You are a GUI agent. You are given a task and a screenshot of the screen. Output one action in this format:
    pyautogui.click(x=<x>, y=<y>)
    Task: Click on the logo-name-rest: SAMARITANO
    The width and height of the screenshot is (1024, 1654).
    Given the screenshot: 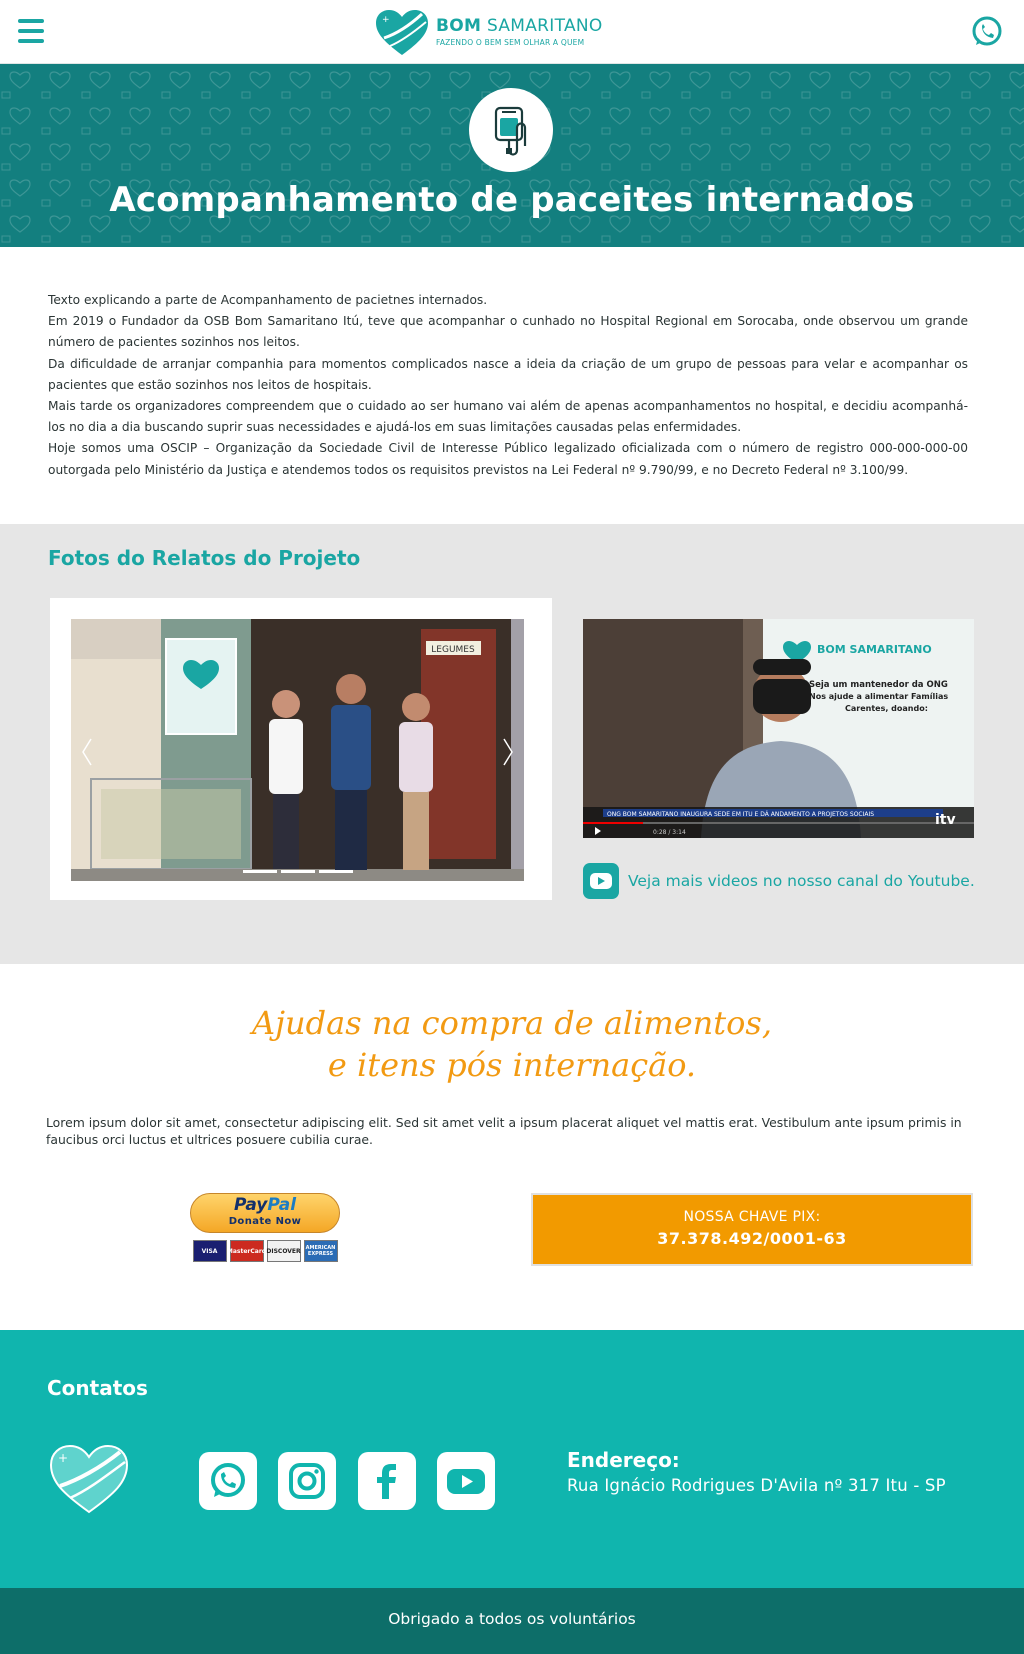 What is the action you would take?
    pyautogui.click(x=544, y=26)
    